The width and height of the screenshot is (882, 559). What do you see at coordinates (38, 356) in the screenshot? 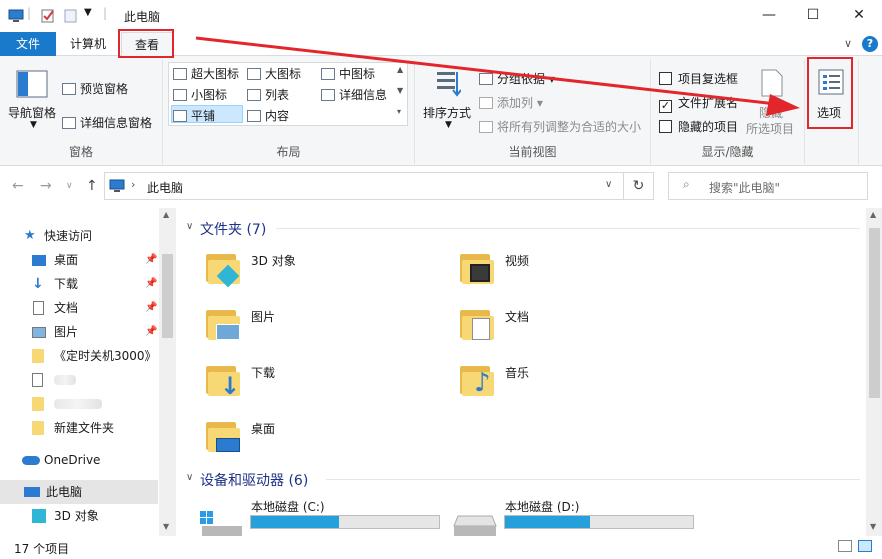
I see `folder-icon` at bounding box center [38, 356].